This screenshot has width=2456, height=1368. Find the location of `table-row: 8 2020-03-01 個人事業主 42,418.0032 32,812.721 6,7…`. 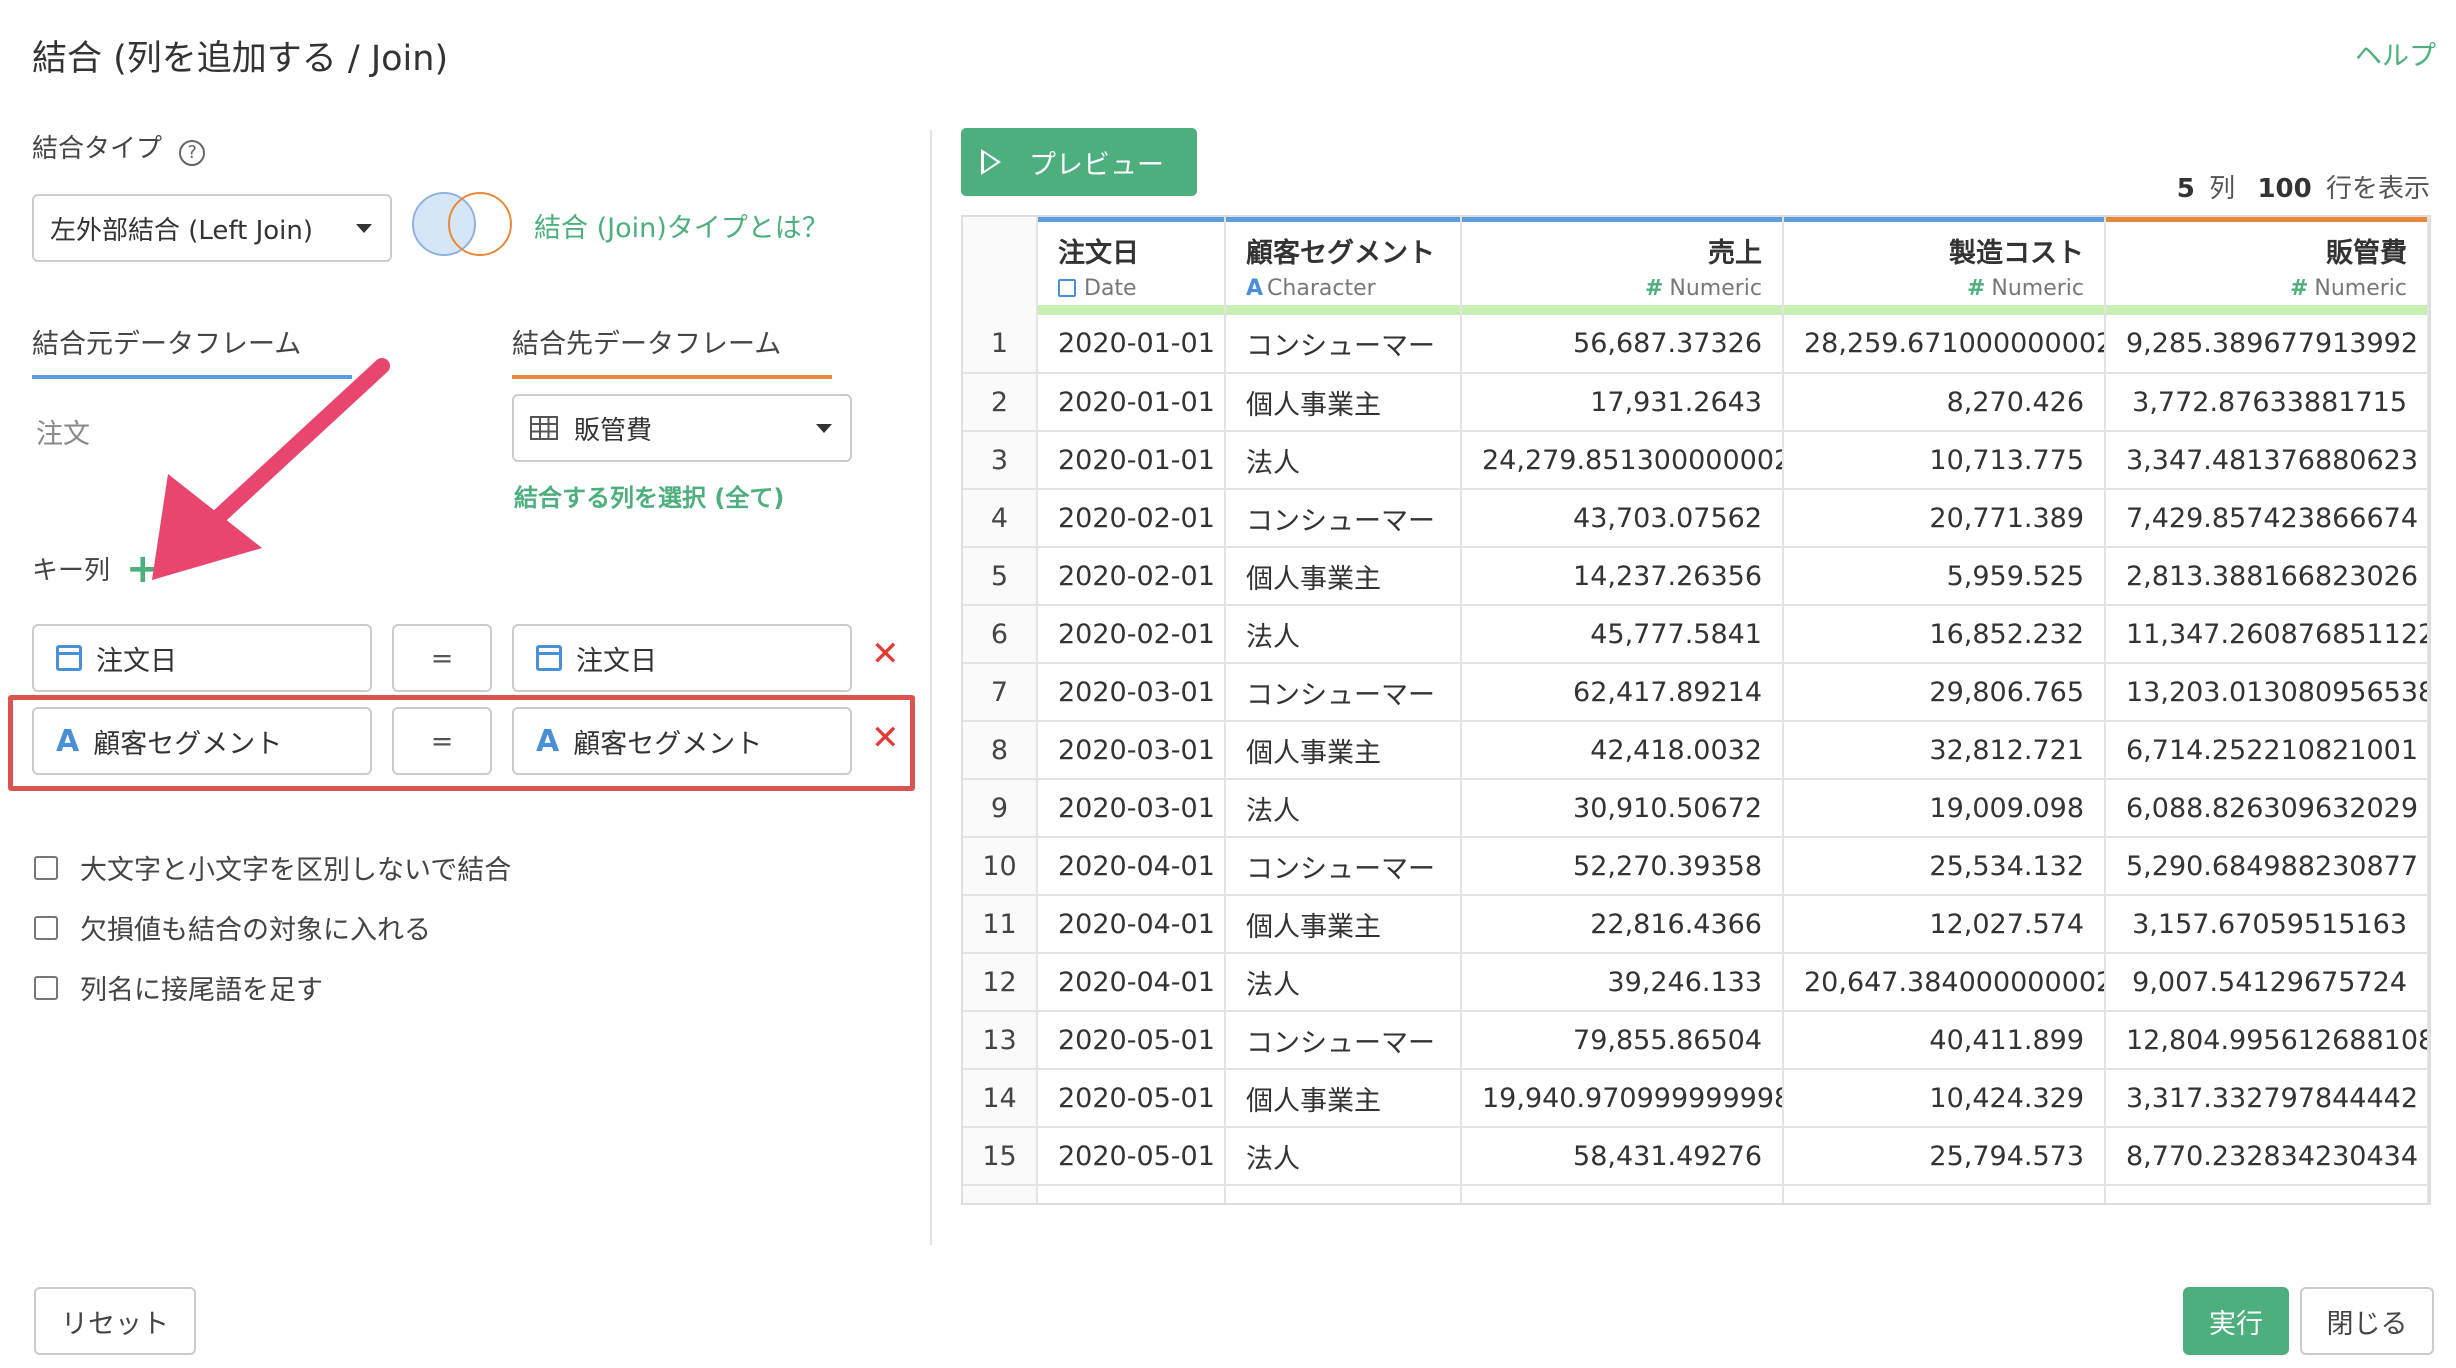

table-row: 8 2020-03-01 個人事業主 42,418.0032 32,812.721 6,7… is located at coordinates (1696, 750).